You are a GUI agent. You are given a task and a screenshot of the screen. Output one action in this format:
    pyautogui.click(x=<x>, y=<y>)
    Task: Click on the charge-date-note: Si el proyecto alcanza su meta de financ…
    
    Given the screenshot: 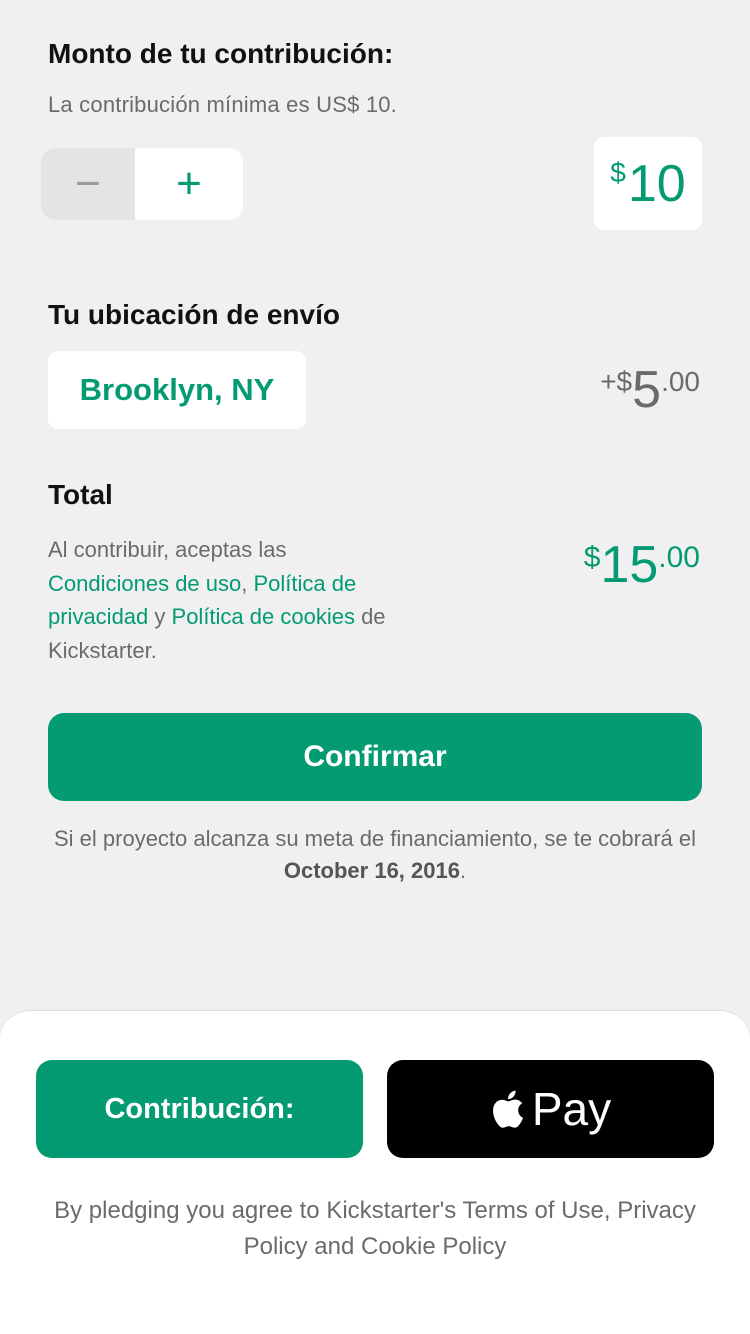 What is the action you would take?
    pyautogui.click(x=375, y=855)
    